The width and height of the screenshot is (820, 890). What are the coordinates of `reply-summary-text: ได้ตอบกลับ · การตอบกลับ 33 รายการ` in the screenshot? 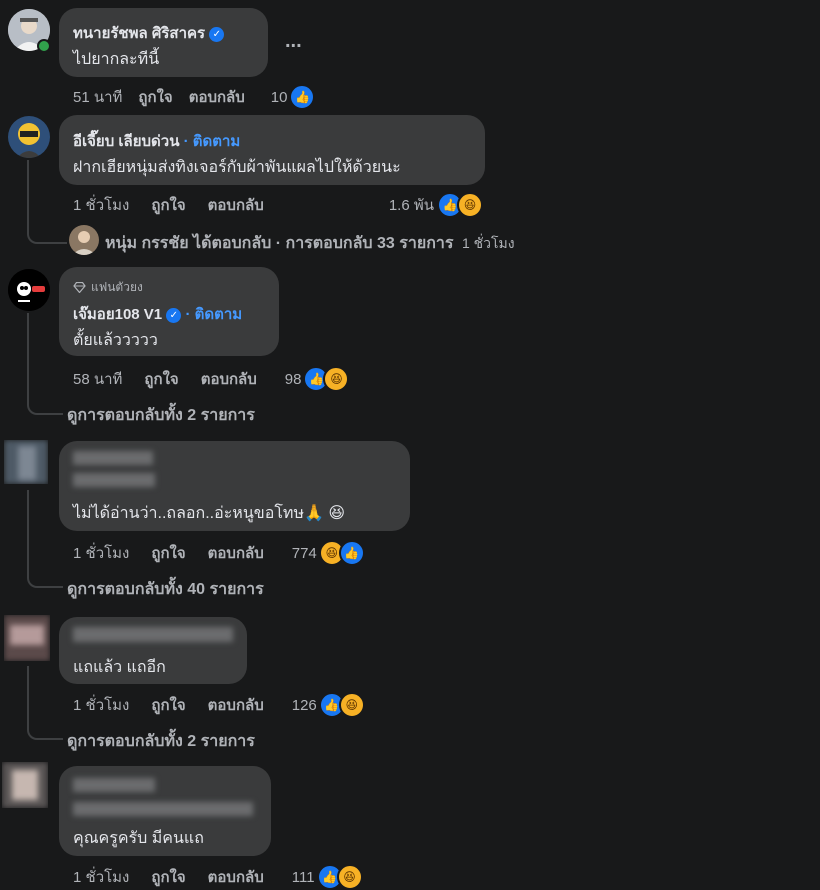 It's located at (323, 243).